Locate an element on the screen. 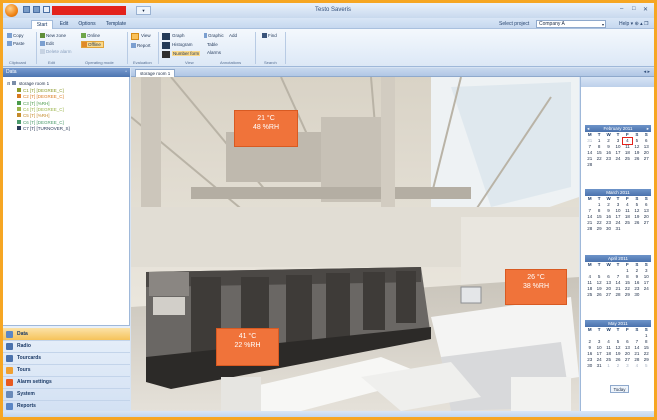 This screenshot has width=657, height=420. calendar-day: 1 is located at coordinates (608, 366).